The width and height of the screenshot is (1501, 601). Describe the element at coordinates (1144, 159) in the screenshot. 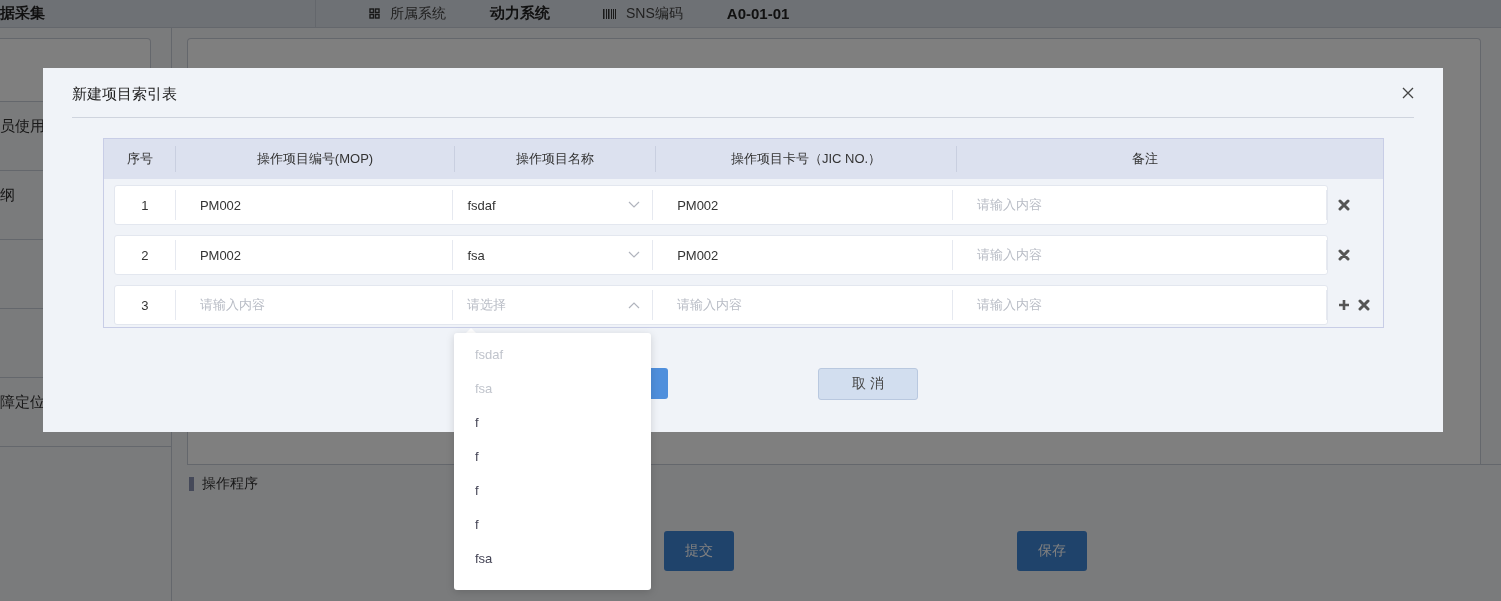

I see `column-header: 备注` at that location.